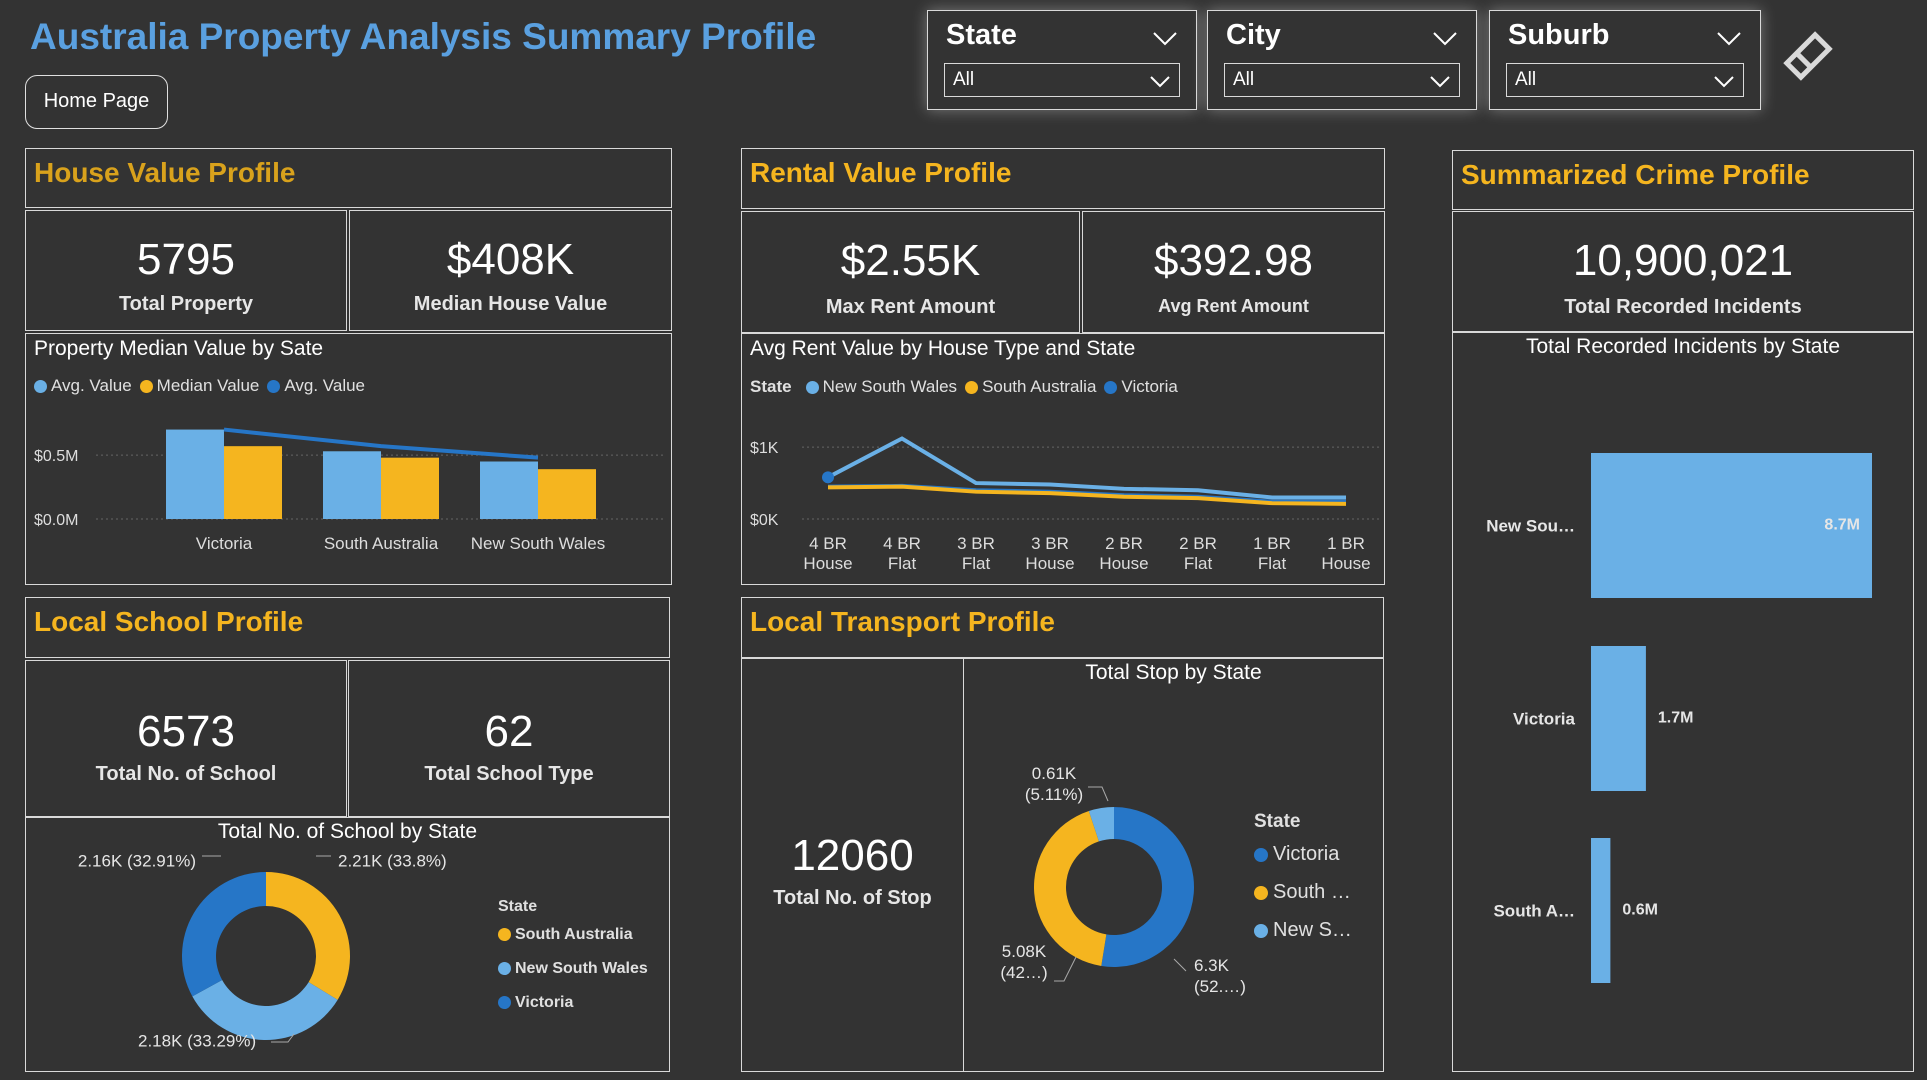  I want to click on median-house-value-card: $408K Median House Value, so click(510, 270).